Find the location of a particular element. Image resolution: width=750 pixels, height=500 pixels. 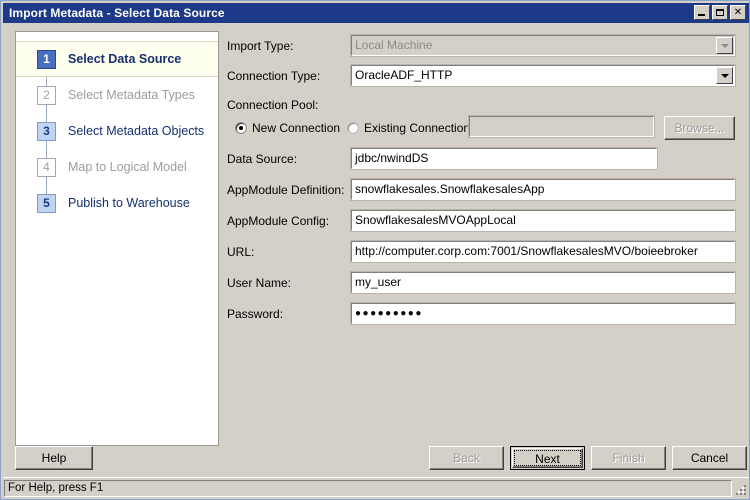

focus-rectangle is located at coordinates (547, 458).